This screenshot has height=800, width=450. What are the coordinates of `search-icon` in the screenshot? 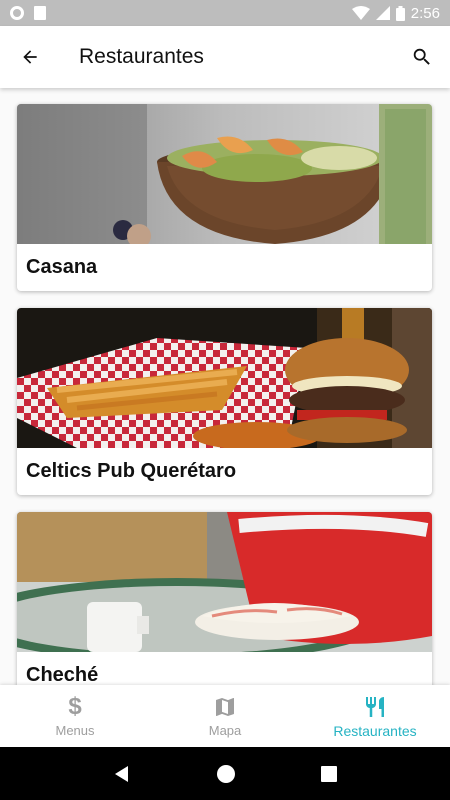 It's located at (421, 56).